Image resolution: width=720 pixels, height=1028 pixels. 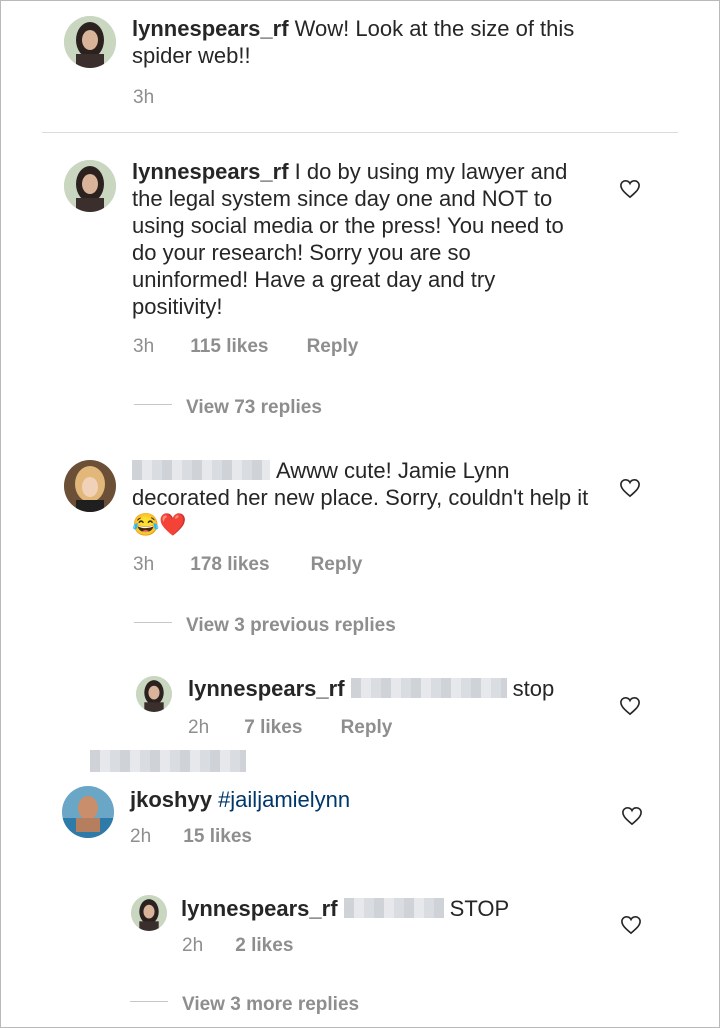 I want to click on reply-text: lynnespears_rf STOP, so click(x=391, y=908).